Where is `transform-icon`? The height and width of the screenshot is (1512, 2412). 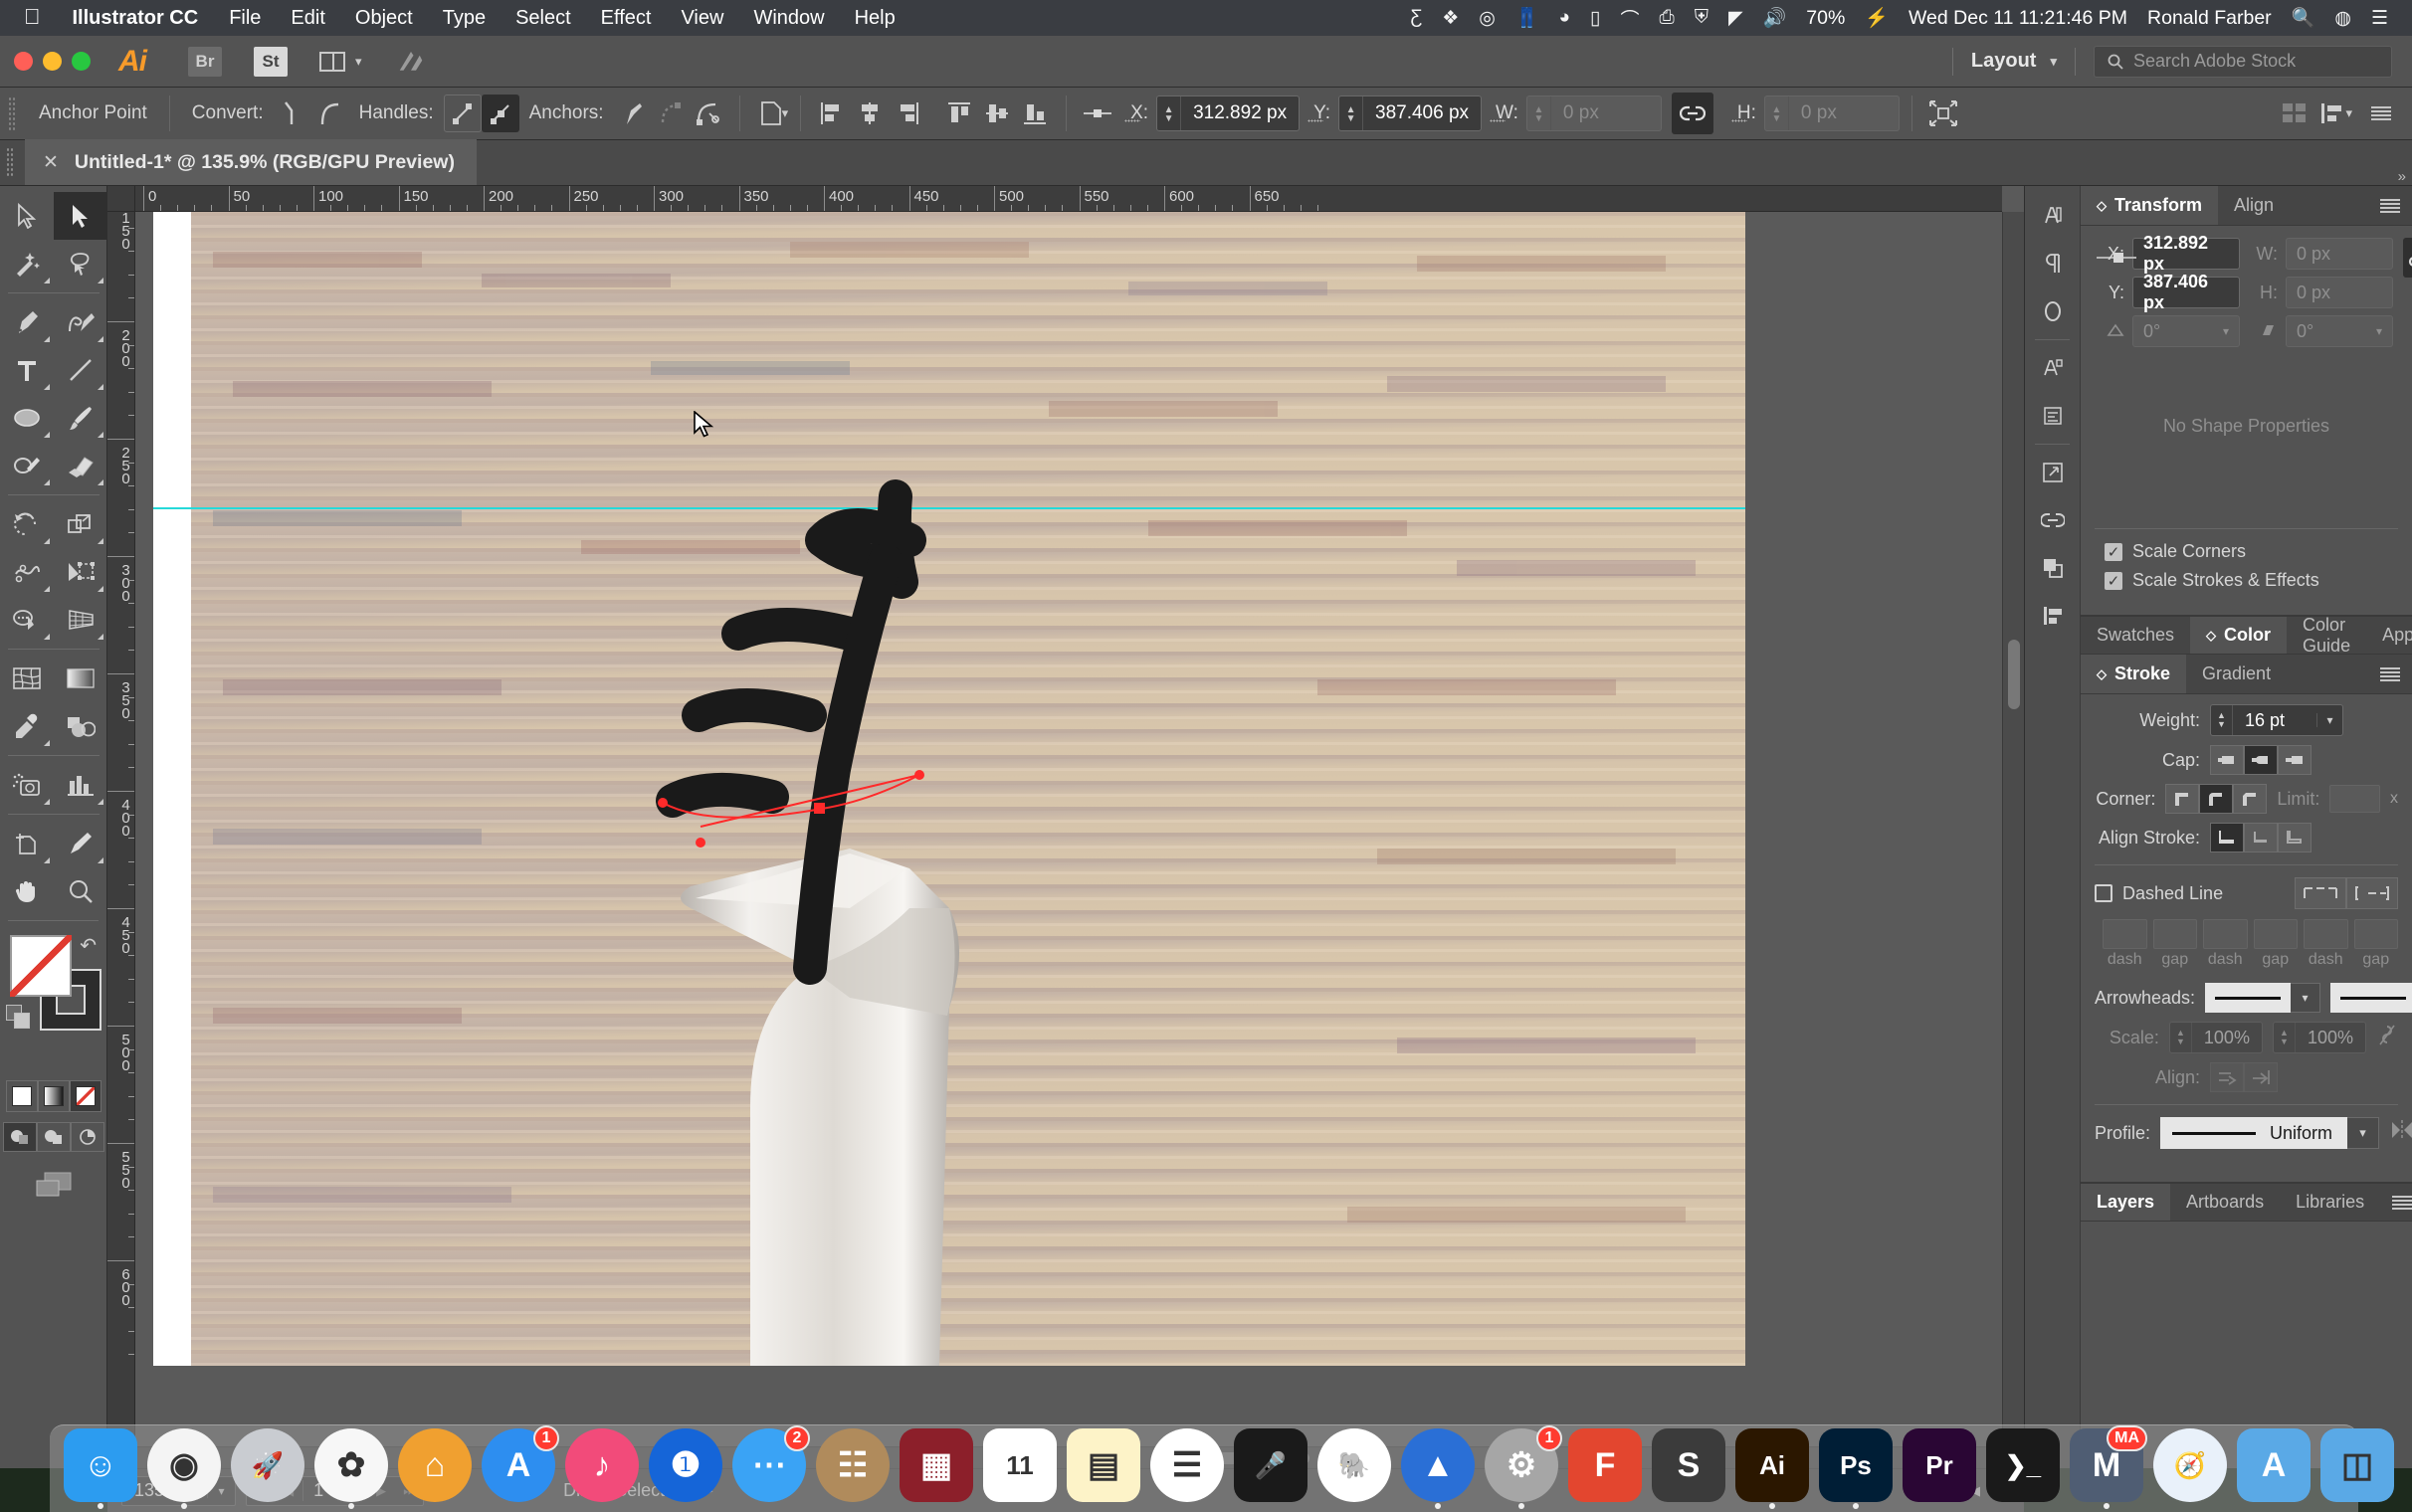
transform-icon is located at coordinates (1943, 113).